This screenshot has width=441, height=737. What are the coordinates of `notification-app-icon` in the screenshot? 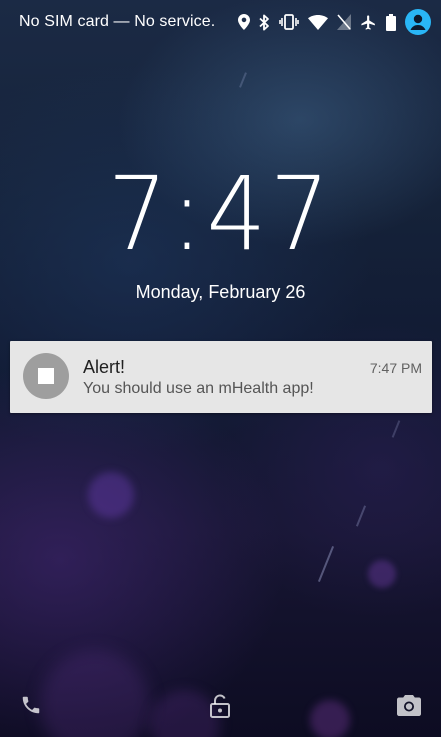 It's located at (46, 376).